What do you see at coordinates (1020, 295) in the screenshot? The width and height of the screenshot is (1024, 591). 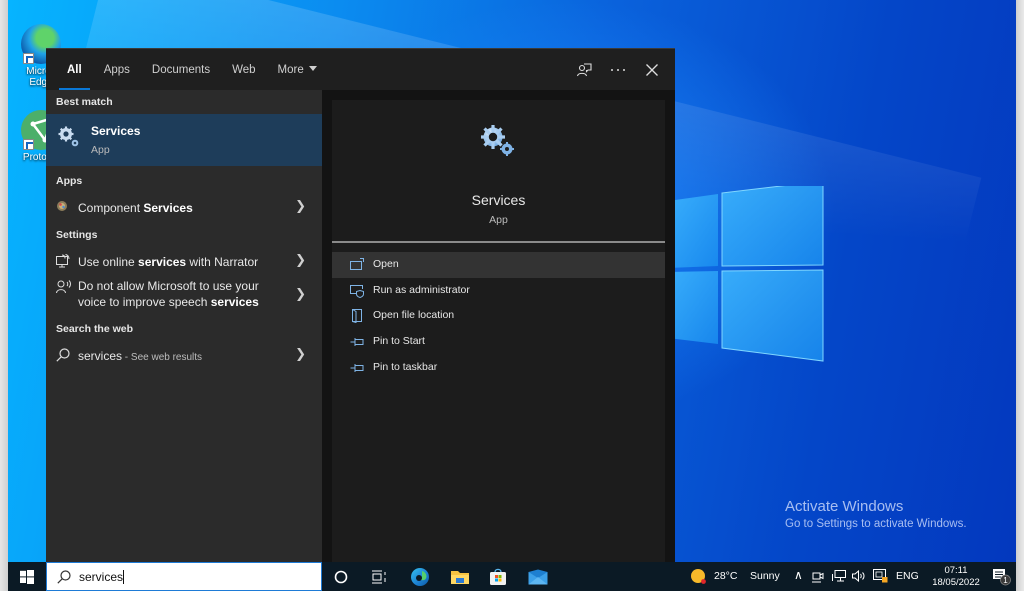 I see `window-frame-right` at bounding box center [1020, 295].